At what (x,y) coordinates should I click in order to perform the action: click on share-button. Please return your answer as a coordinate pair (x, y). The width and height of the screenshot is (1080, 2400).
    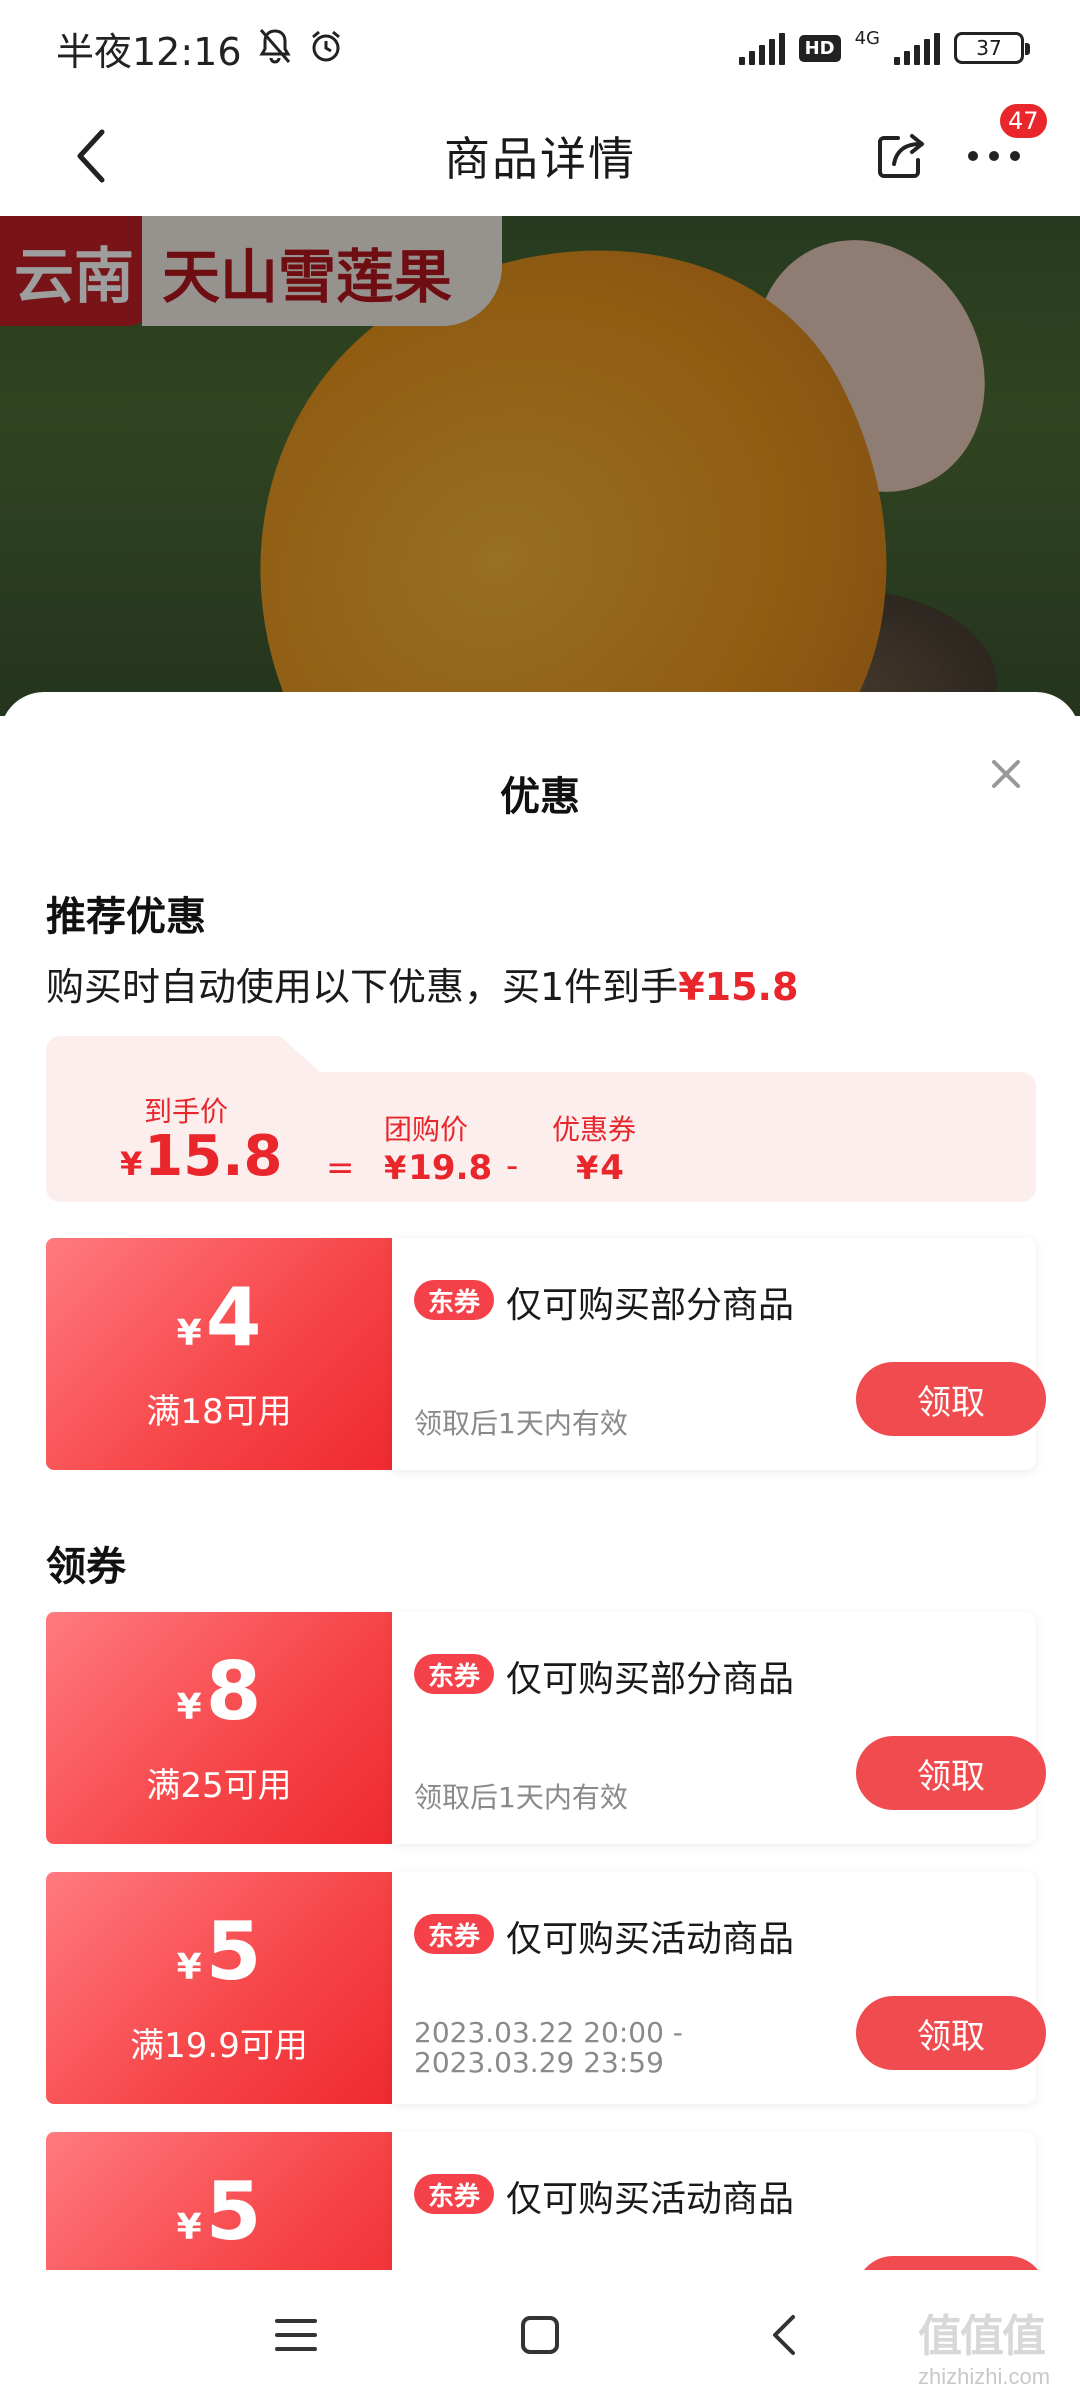
    Looking at the image, I should click on (902, 156).